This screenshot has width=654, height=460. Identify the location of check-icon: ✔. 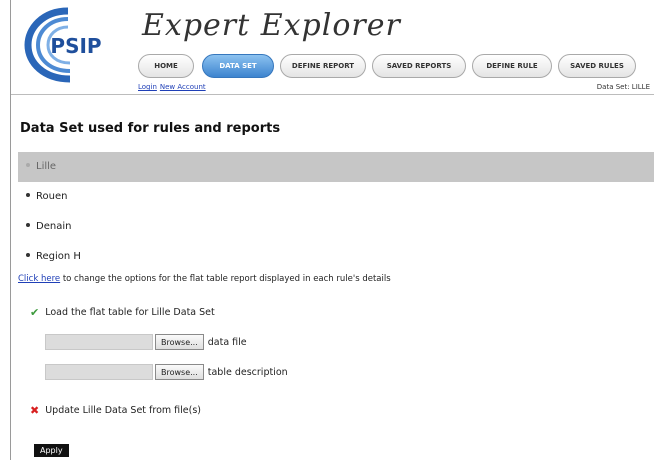
(35, 312).